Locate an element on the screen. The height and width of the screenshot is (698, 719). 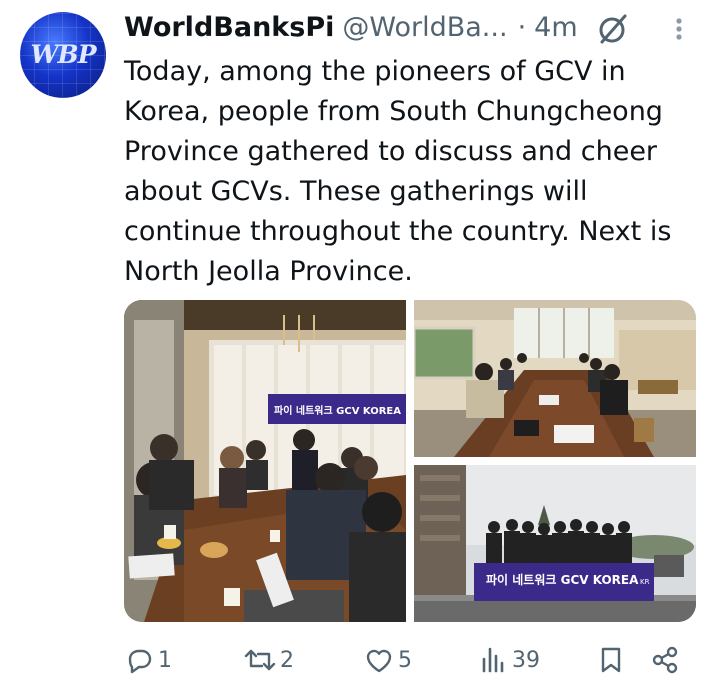
share-icon is located at coordinates (665, 660).